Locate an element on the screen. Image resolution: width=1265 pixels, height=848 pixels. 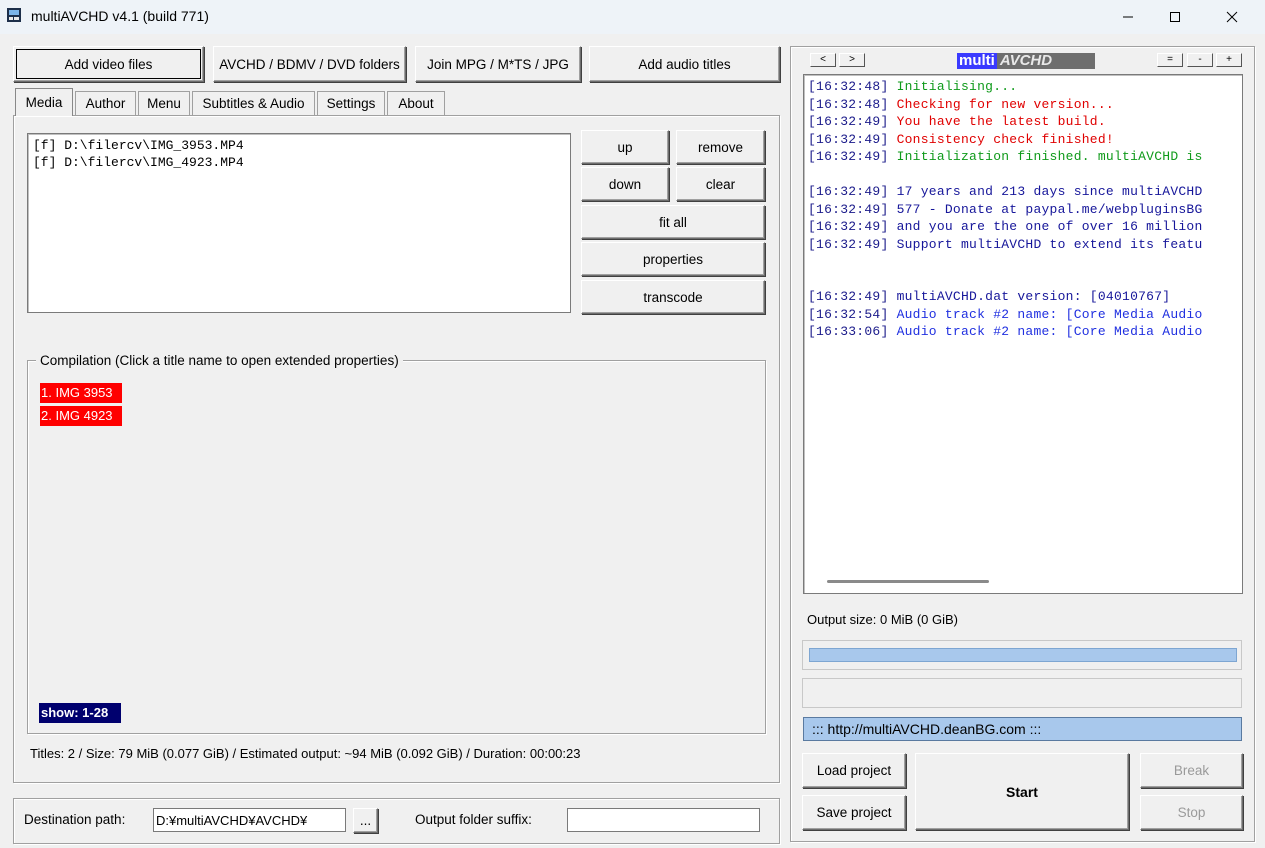
zoom-reset-button: = is located at coordinates (1170, 60).